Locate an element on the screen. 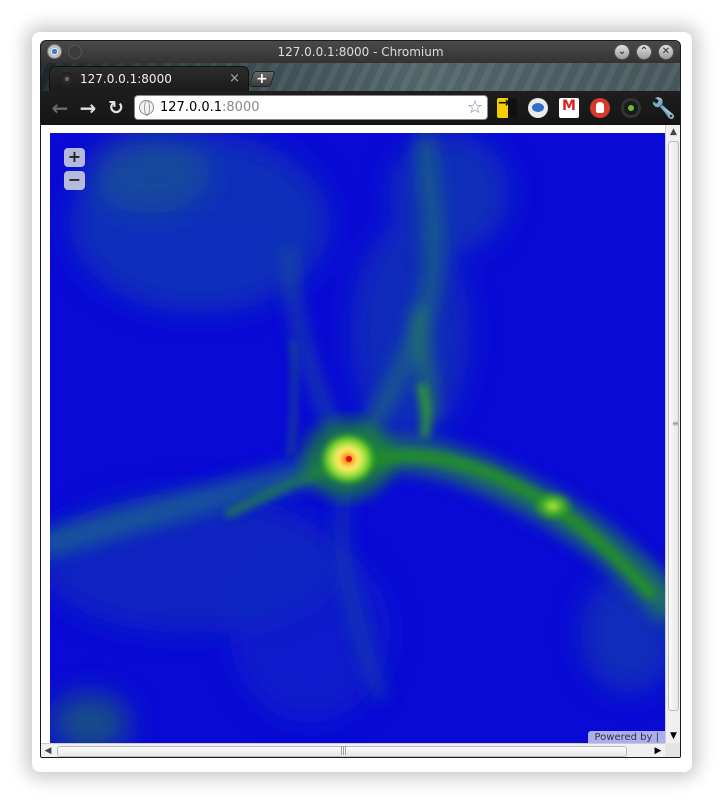  url-port: :8000 is located at coordinates (241, 107).